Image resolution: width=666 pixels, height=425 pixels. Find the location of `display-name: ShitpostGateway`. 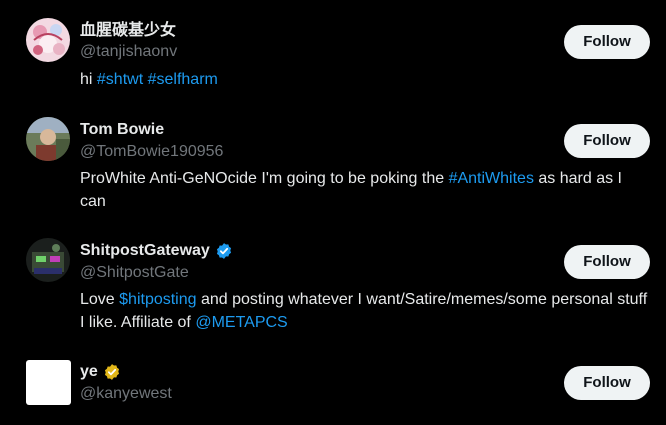

display-name: ShitpostGateway is located at coordinates (156, 251).